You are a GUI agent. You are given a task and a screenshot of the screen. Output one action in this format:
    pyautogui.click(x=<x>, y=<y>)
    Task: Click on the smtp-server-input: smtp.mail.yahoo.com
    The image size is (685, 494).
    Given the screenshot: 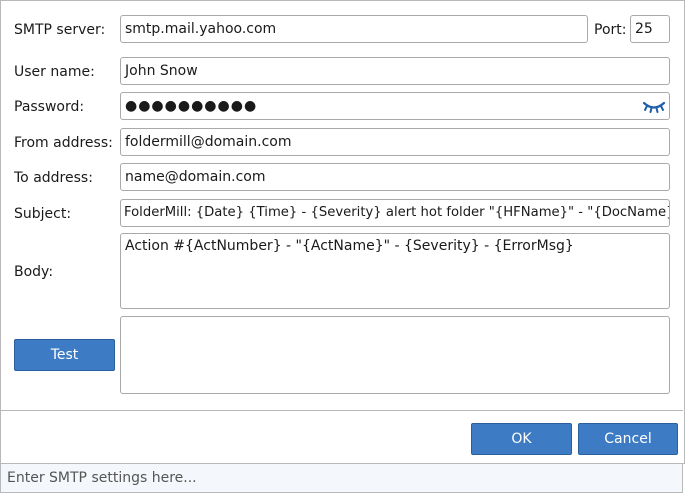 What is the action you would take?
    pyautogui.click(x=354, y=29)
    